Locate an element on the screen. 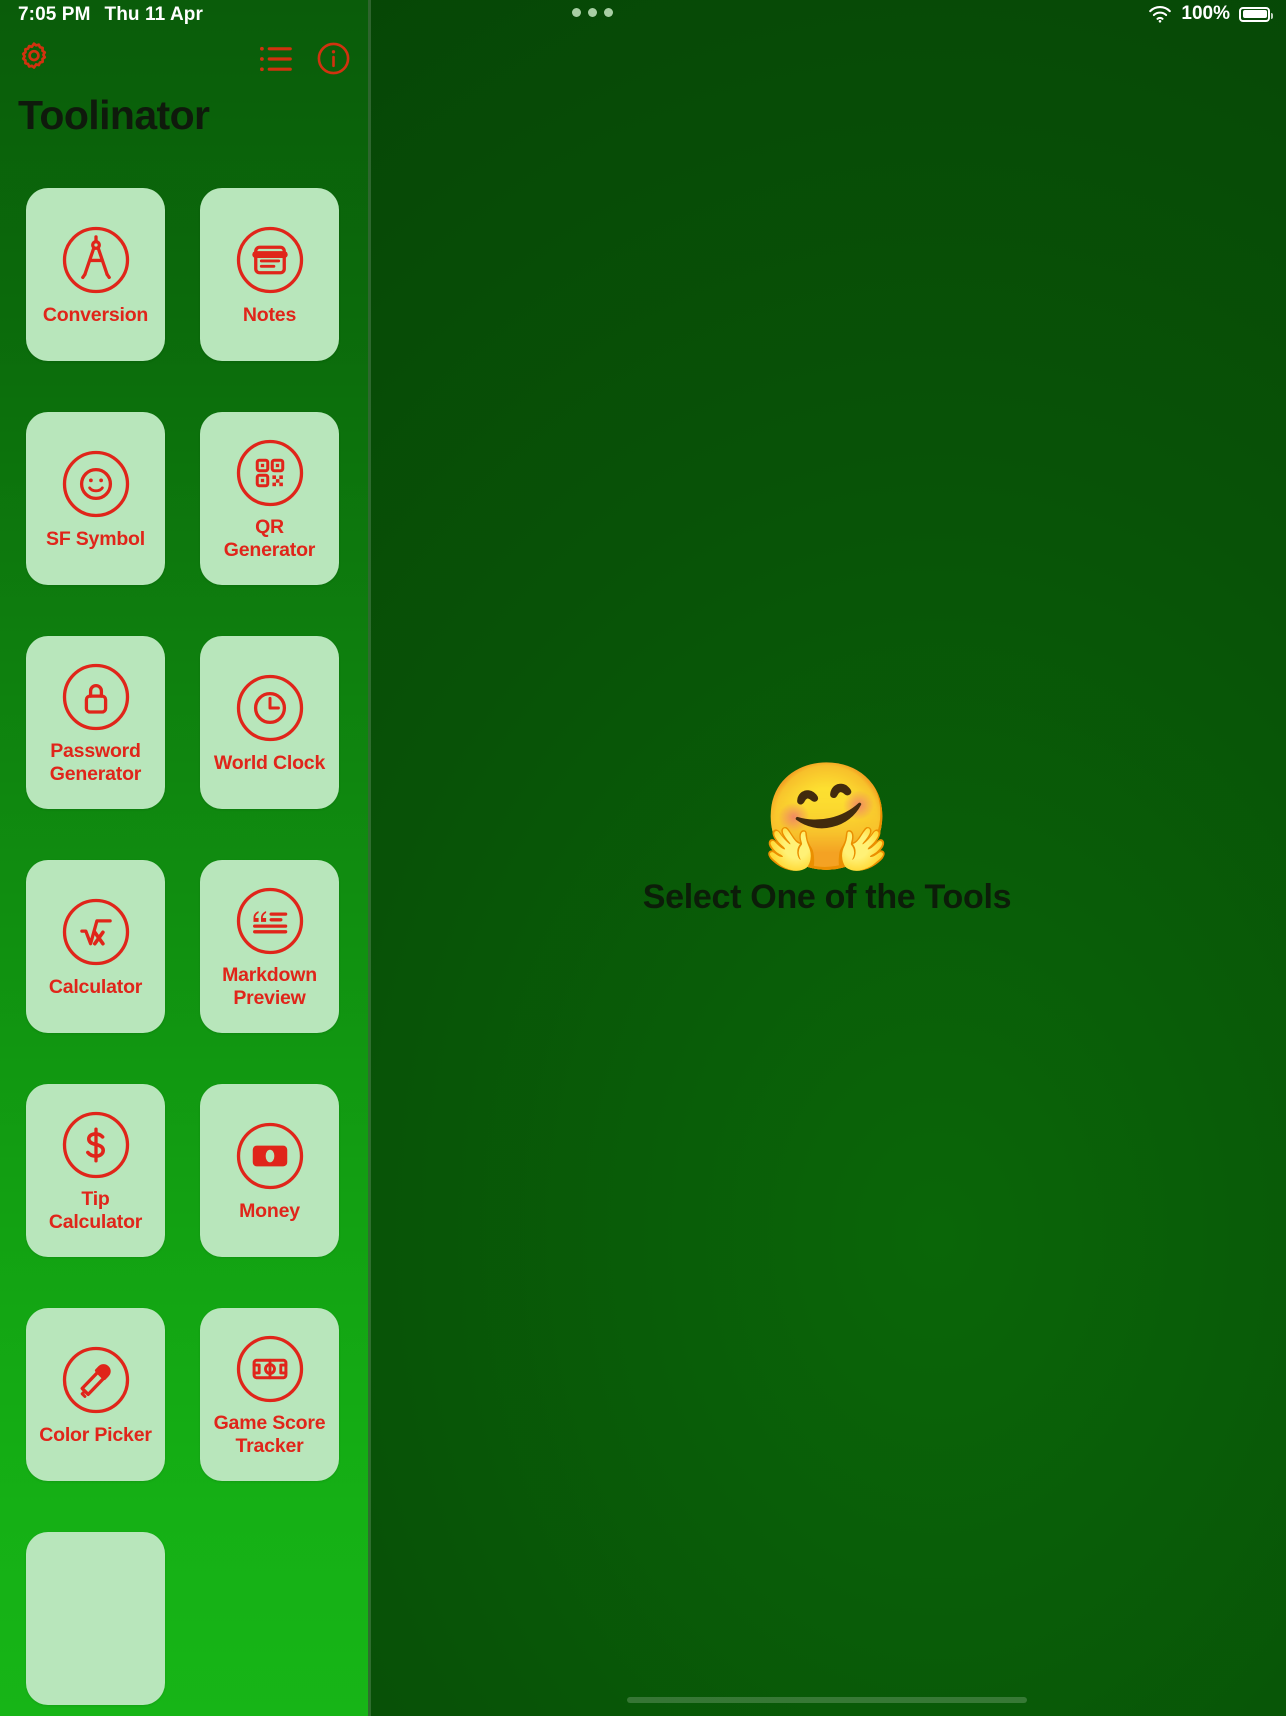 This screenshot has height=1716, width=1286. tool-card-partial is located at coordinates (95, 1618).